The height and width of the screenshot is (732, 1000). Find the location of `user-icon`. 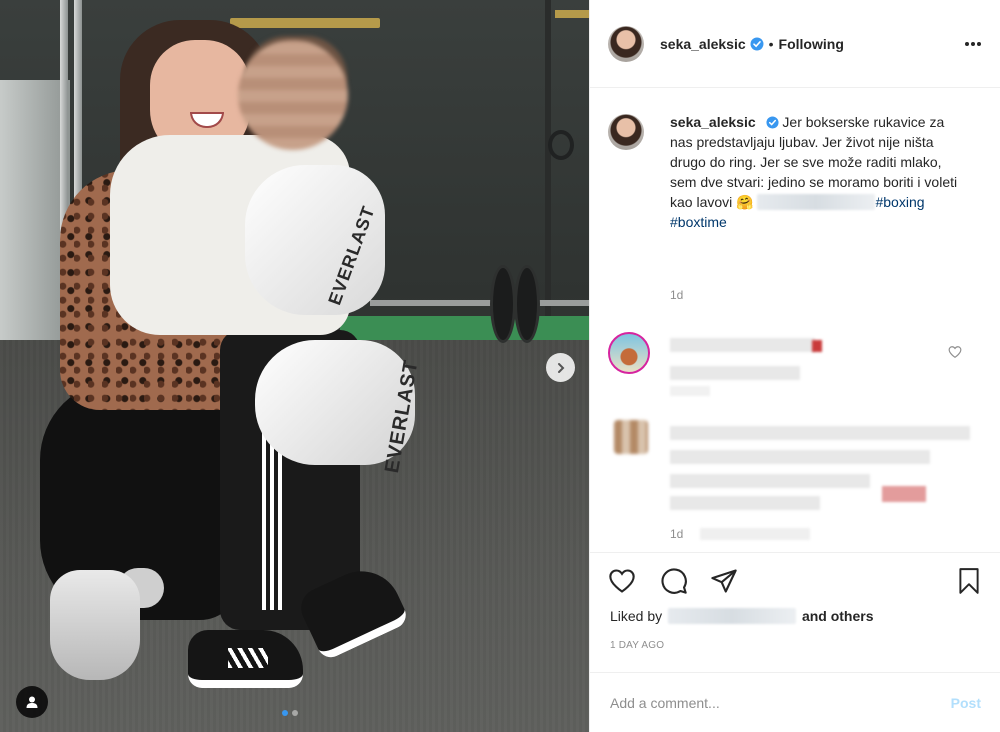

user-icon is located at coordinates (32, 702).